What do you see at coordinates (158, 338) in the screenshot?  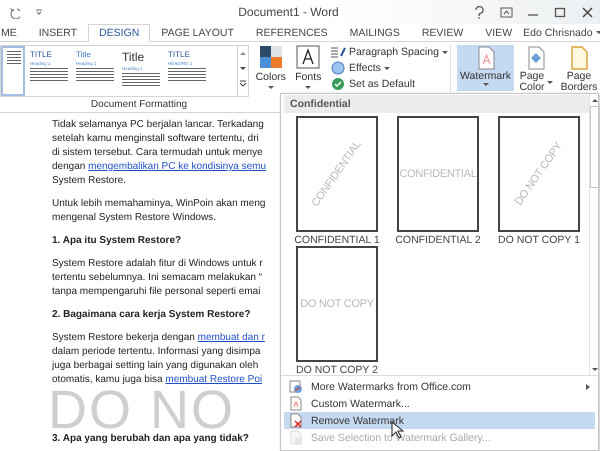 I see `paragraph-line: System Restore bekerja dengan membuat dan r` at bounding box center [158, 338].